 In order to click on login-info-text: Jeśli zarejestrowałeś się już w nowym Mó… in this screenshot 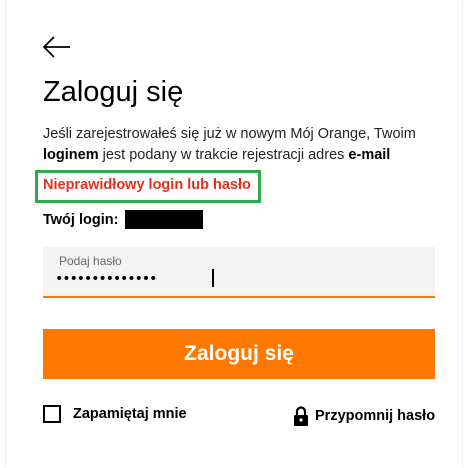, I will do `click(240, 145)`.